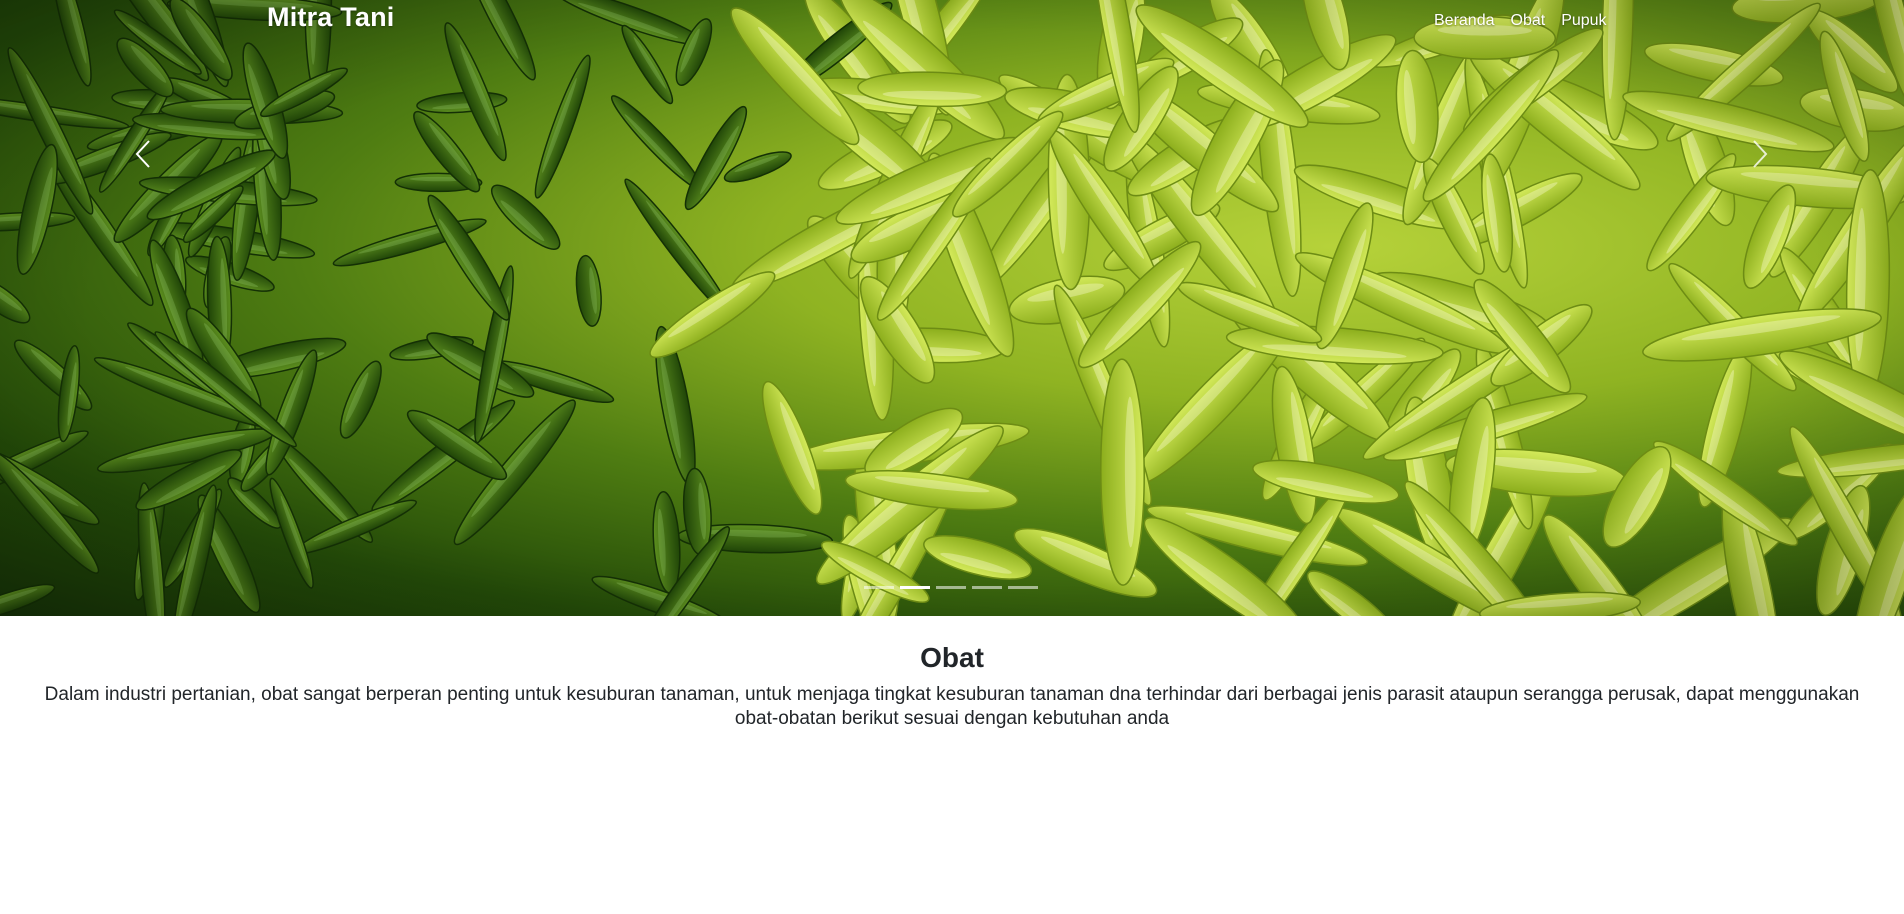  What do you see at coordinates (952, 20) in the screenshot?
I see `navbar: Mitra Tani Beranda Obat Pupuk` at bounding box center [952, 20].